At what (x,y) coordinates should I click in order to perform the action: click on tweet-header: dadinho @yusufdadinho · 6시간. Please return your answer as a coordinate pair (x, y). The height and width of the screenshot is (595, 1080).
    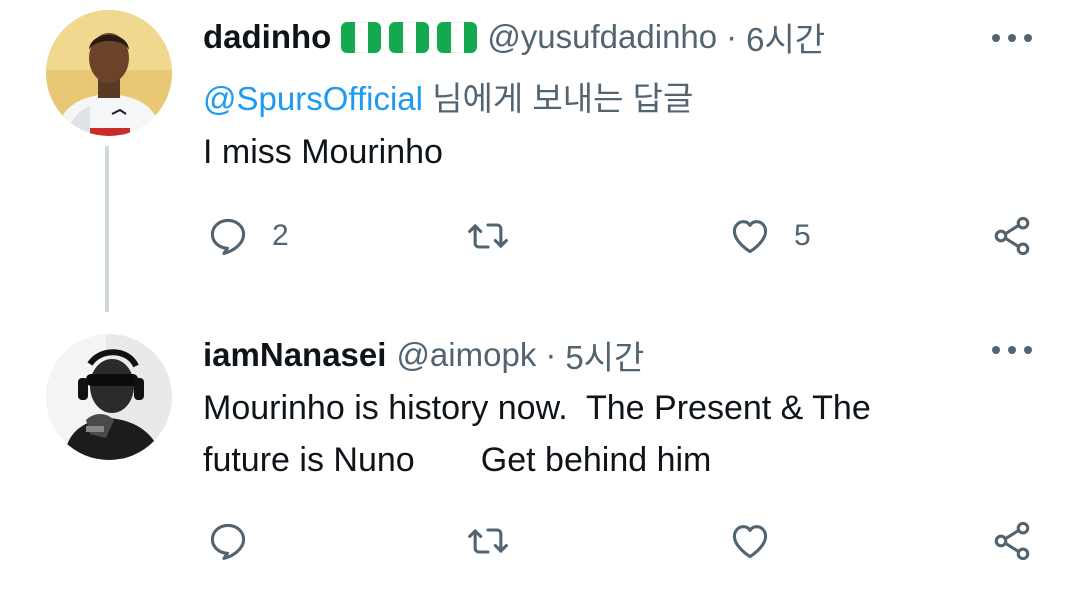
    Looking at the image, I should click on (514, 37).